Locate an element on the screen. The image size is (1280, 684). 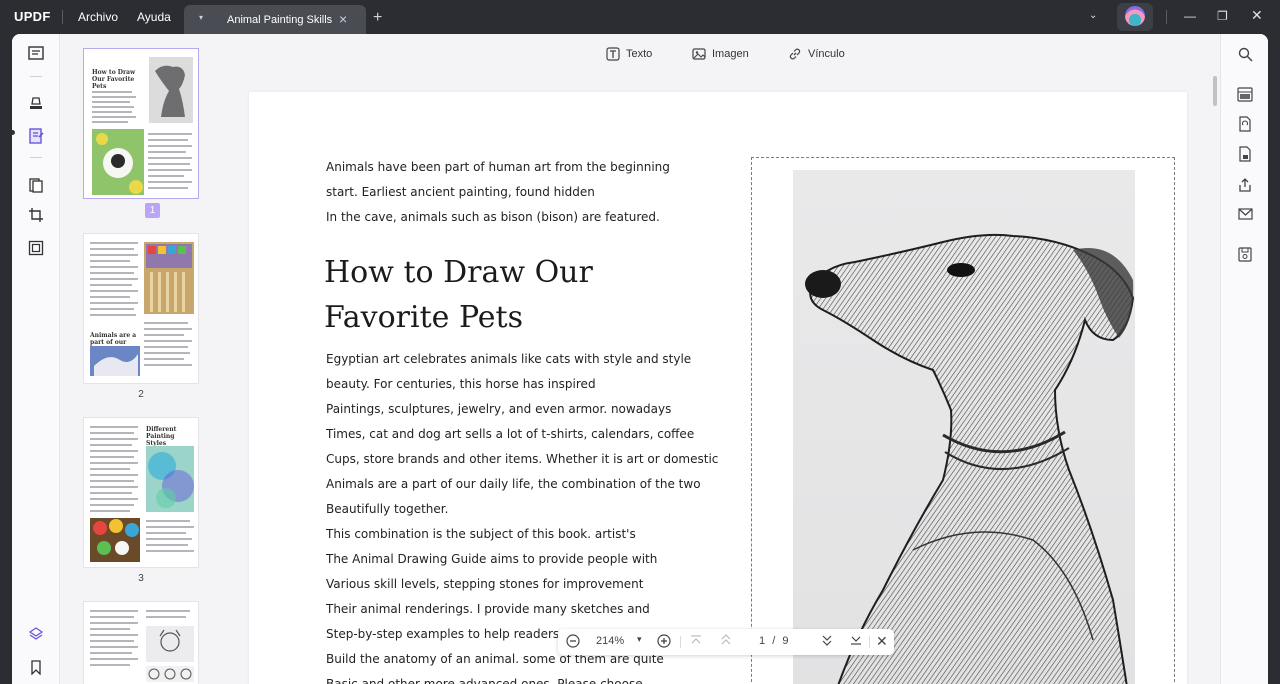
page-input: 1 / 9 is located at coordinates (784, 643).